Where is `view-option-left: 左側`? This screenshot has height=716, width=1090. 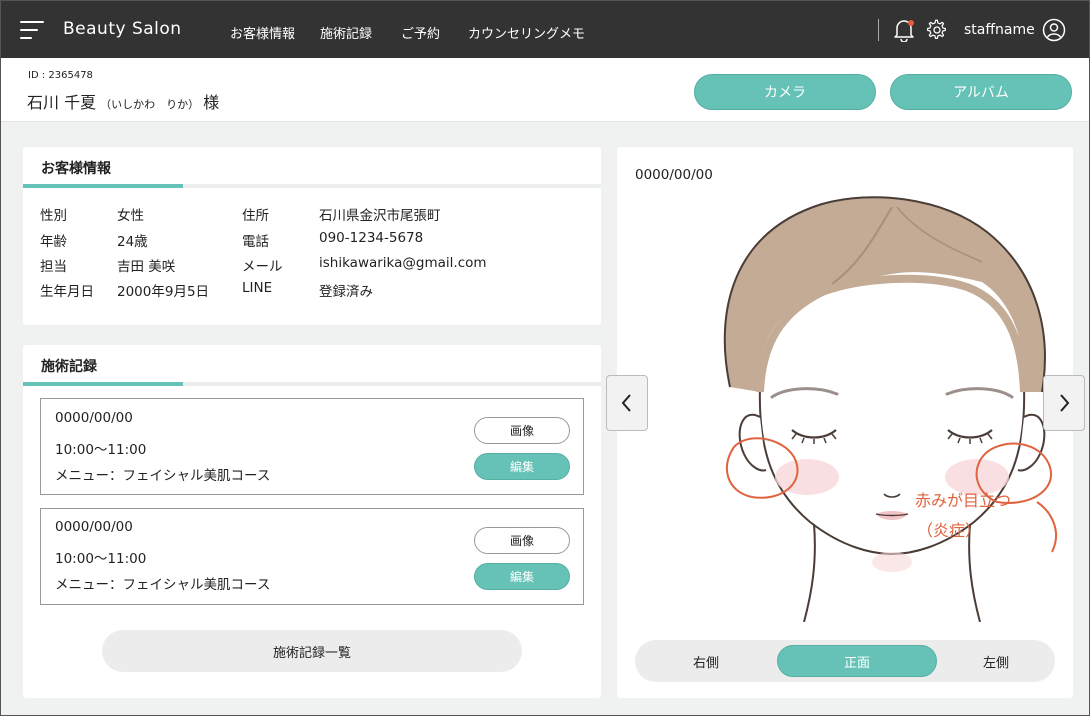 view-option-left: 左側 is located at coordinates (996, 661).